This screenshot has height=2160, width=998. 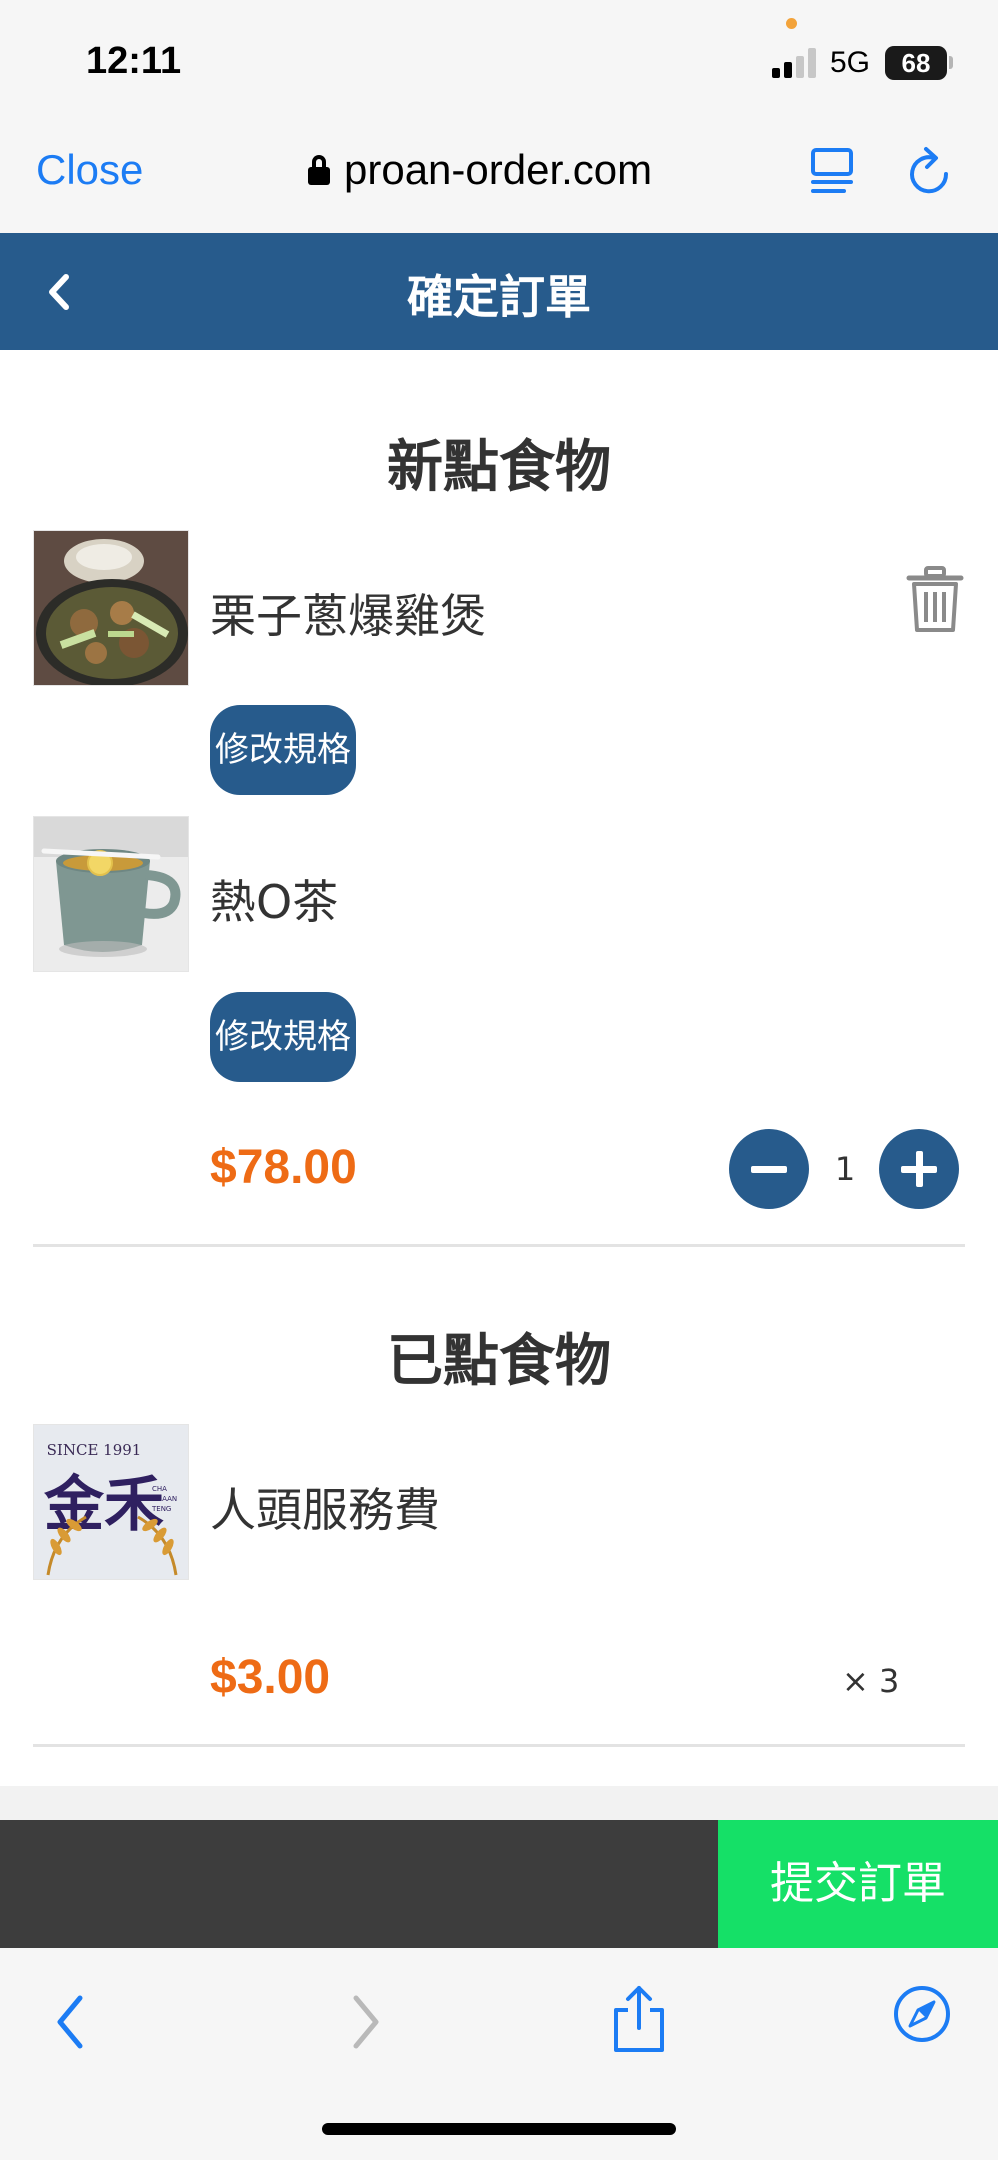 What do you see at coordinates (499, 2129) in the screenshot?
I see `home-indicator` at bounding box center [499, 2129].